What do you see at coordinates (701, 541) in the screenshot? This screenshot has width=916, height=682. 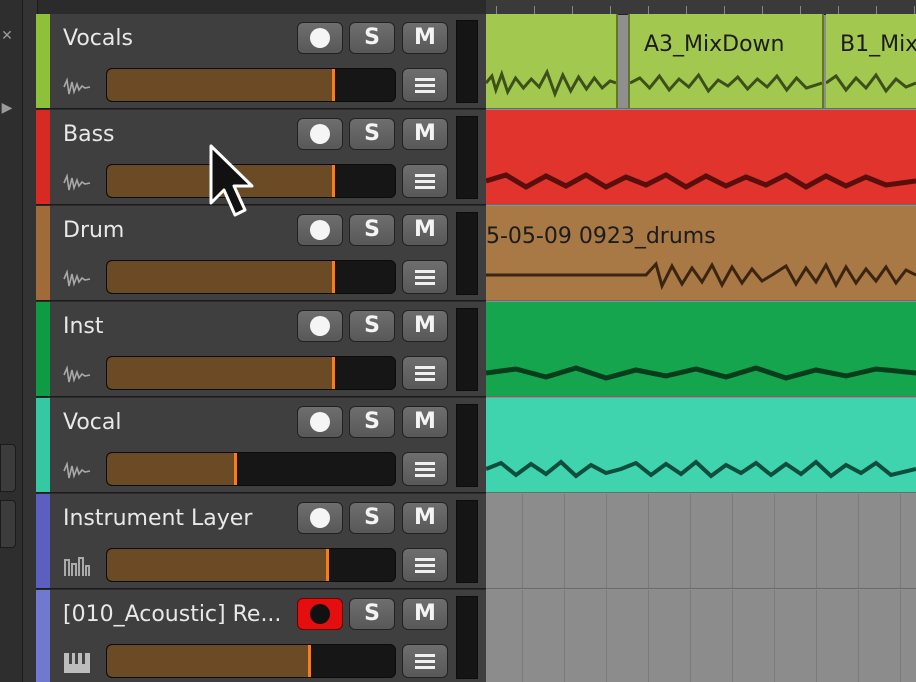 I see `lane-instrument-layer` at bounding box center [701, 541].